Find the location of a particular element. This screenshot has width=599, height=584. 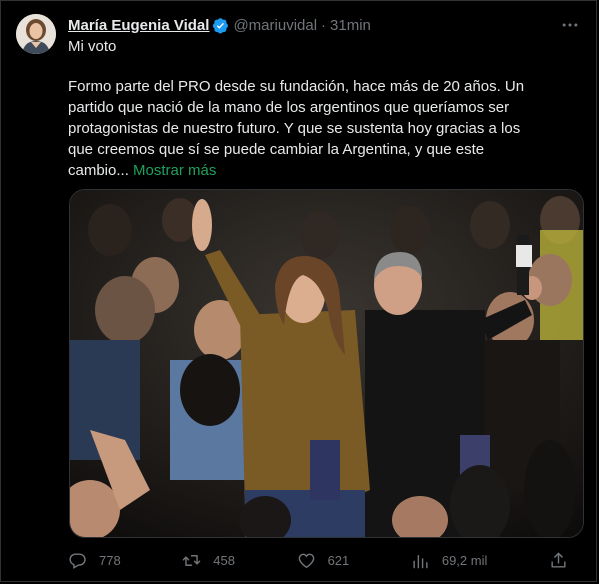

author-name: María Eugenia Vidal is located at coordinates (138, 25).